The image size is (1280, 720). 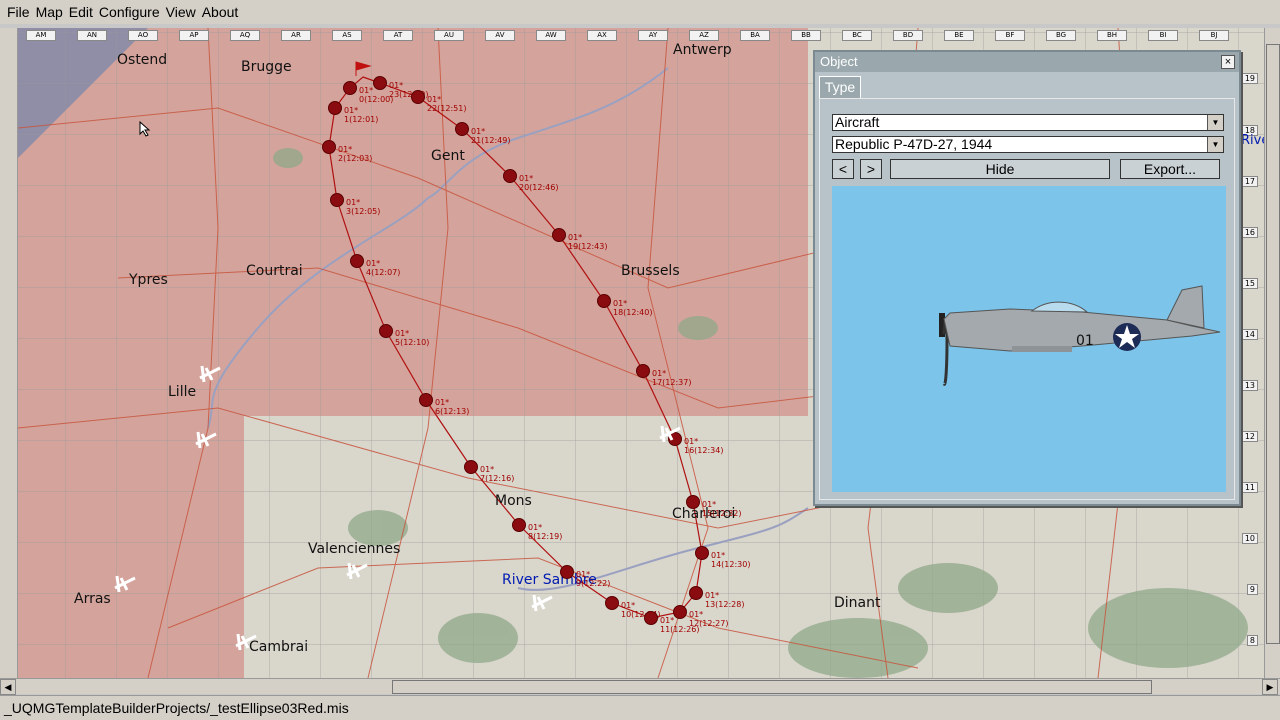 I want to click on city-courtrai: Courtrai, so click(x=274, y=271).